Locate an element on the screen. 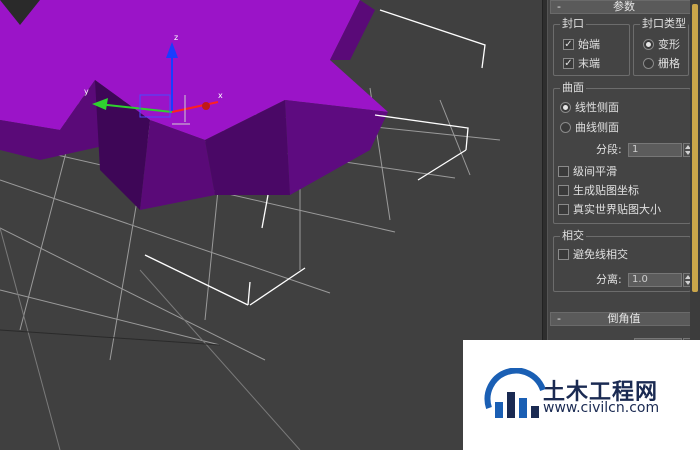 This screenshot has height=450, width=700. real-world-map-size-checkbox: 真实世界贴图大小 is located at coordinates (609, 210).